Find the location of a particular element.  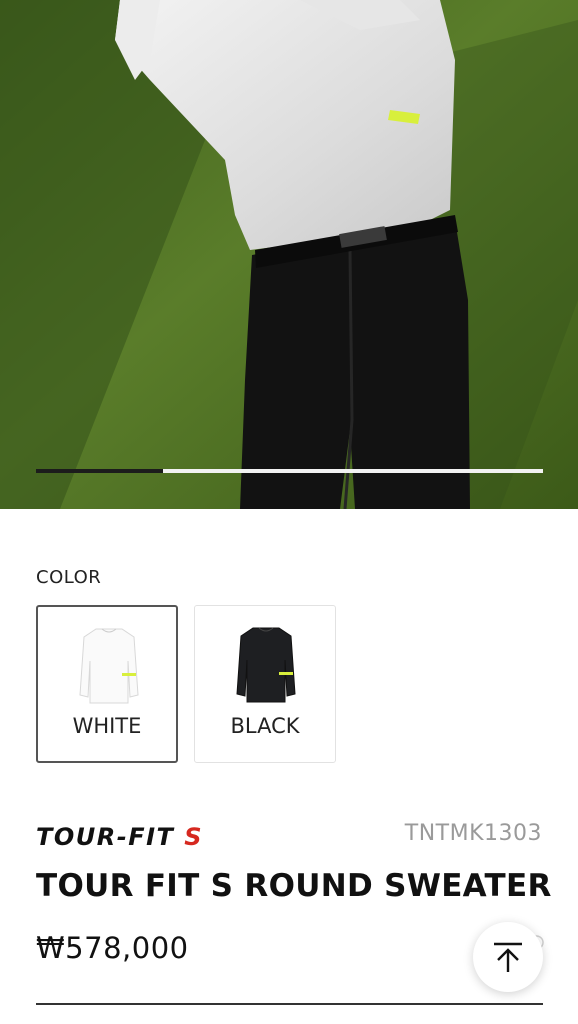

color-option-label: WHITE is located at coordinates (107, 726).